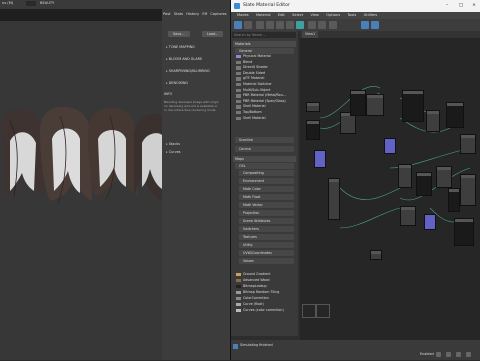 The image size is (480, 361). What do you see at coordinates (264, 280) in the screenshot?
I see `list-item: Advanced Wood` at bounding box center [264, 280].